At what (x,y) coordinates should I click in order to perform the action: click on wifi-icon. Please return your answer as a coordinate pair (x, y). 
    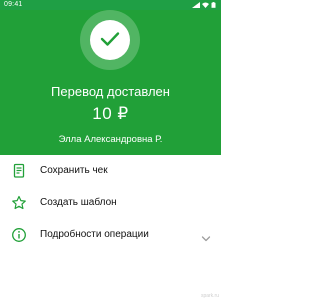
    Looking at the image, I should click on (205, 5).